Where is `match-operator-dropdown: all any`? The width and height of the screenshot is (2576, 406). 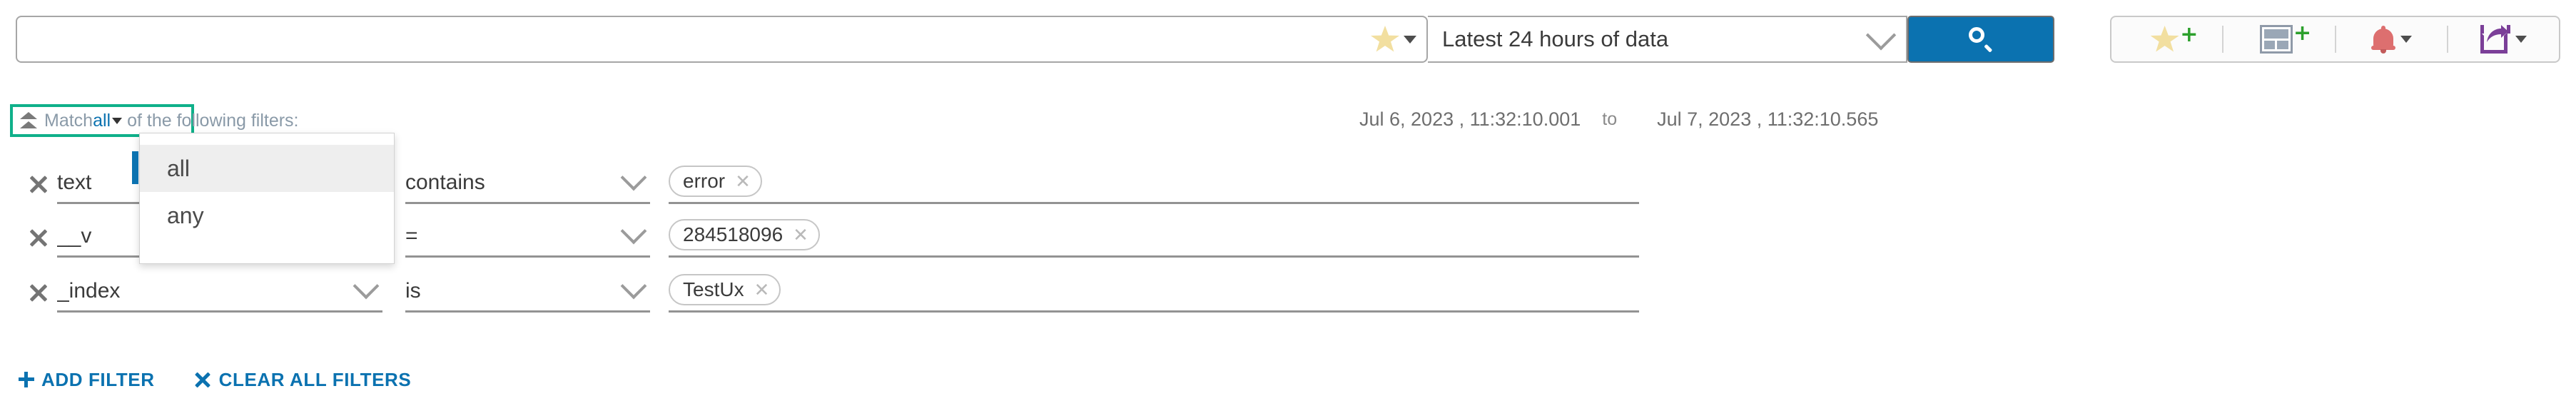 match-operator-dropdown: all any is located at coordinates (263, 198).